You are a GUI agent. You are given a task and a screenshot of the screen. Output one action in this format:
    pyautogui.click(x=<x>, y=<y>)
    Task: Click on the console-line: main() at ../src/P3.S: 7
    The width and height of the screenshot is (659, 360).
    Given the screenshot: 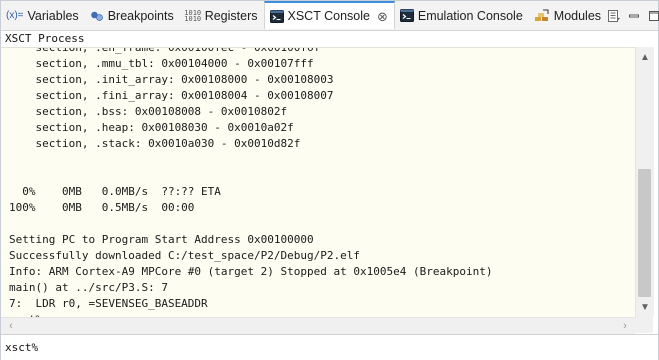 What is the action you would take?
    pyautogui.click(x=88, y=287)
    